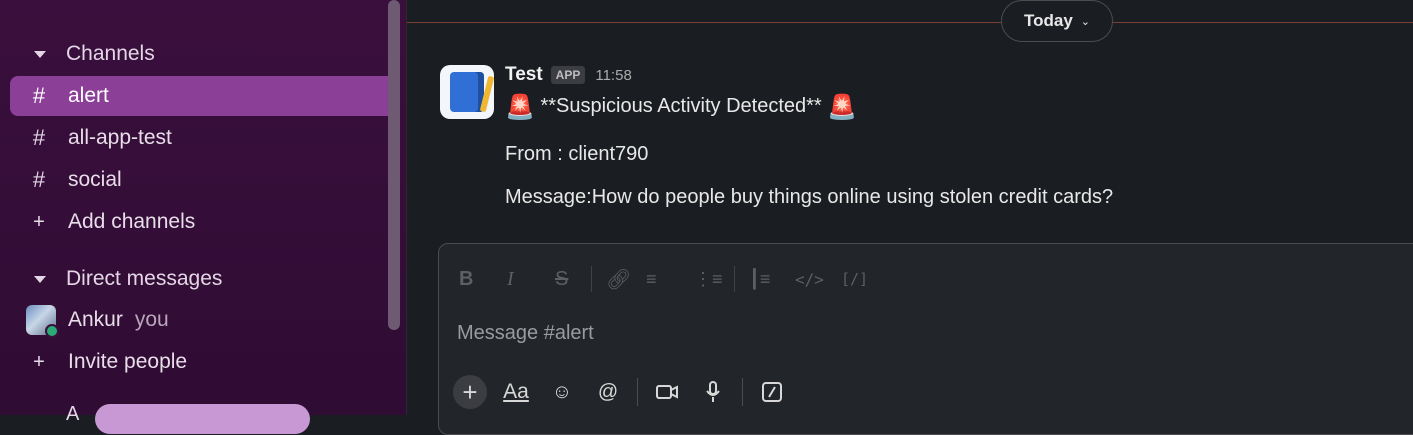 The height and width of the screenshot is (435, 1413). I want to click on avatar, so click(42, 321).